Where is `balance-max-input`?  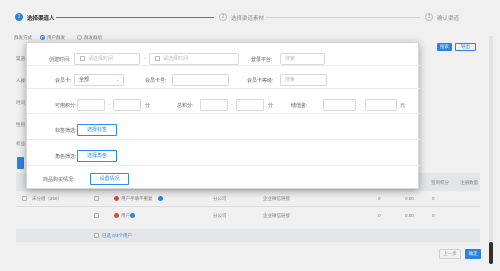
balance-max-input is located at coordinates (381, 105).